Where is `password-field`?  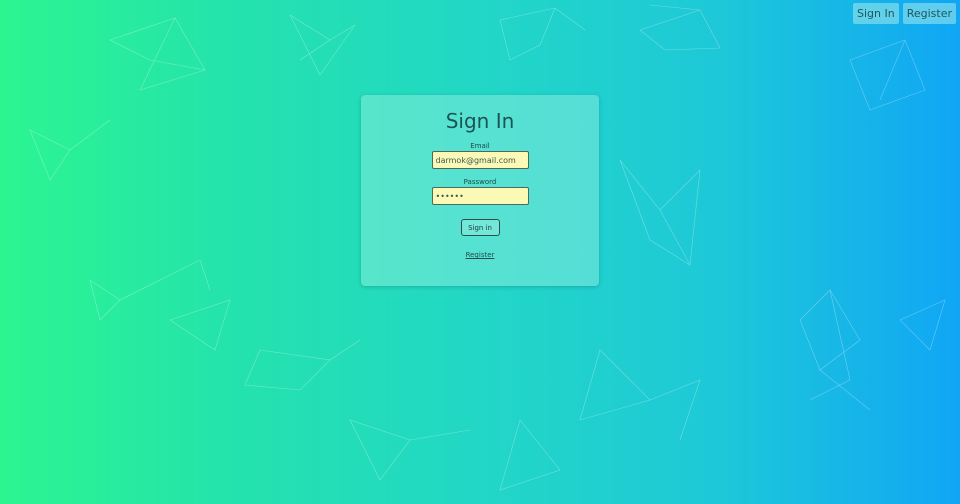 password-field is located at coordinates (480, 196).